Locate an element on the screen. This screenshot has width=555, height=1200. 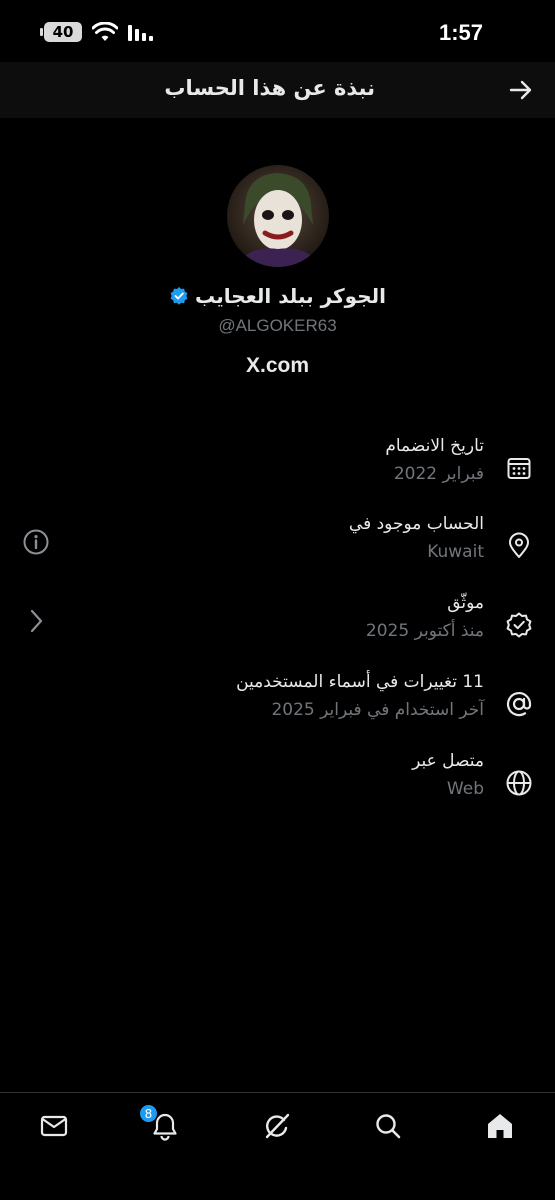
calendar-icon is located at coordinates (519, 468).